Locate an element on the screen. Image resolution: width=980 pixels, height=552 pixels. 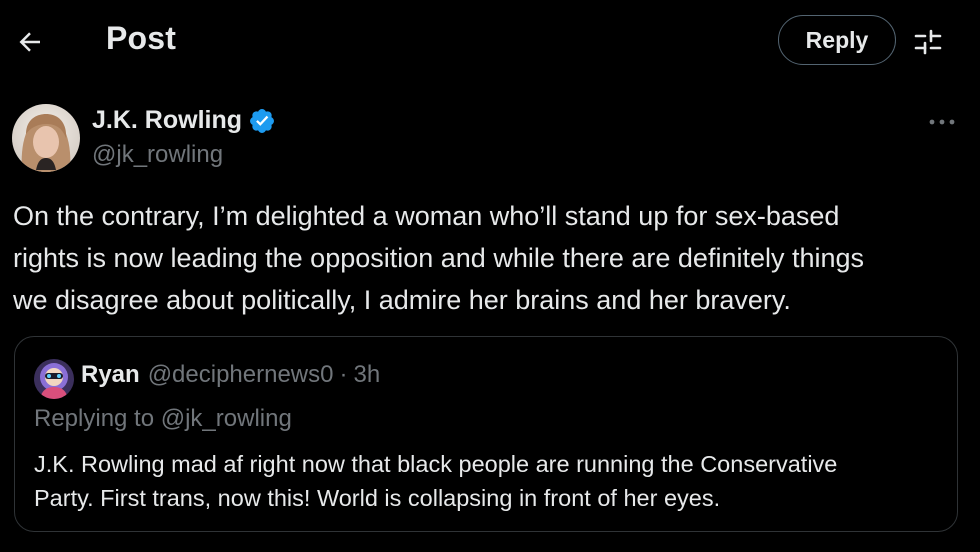
replying-to-label: Replying to @jk_rowling is located at coordinates (163, 418).